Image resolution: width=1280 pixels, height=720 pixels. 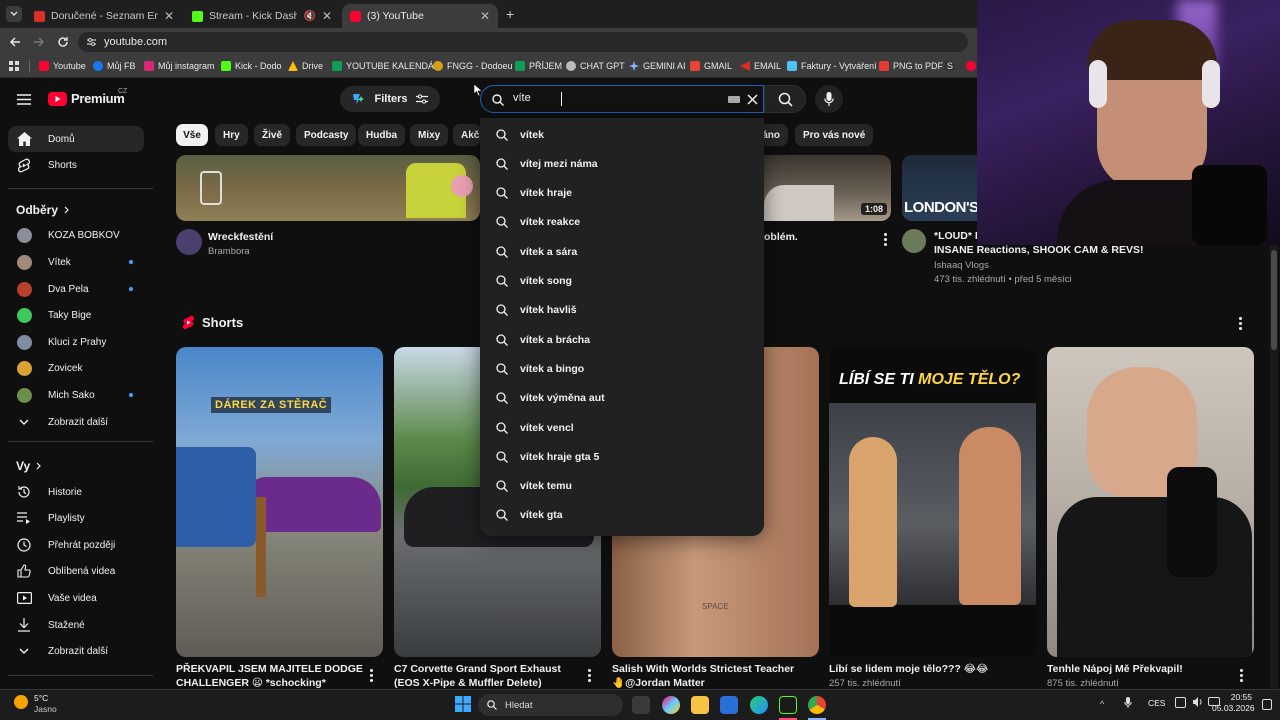 I want to click on sidebar-show-more-subscriptions: Zobrazit další, so click(x=76, y=422).